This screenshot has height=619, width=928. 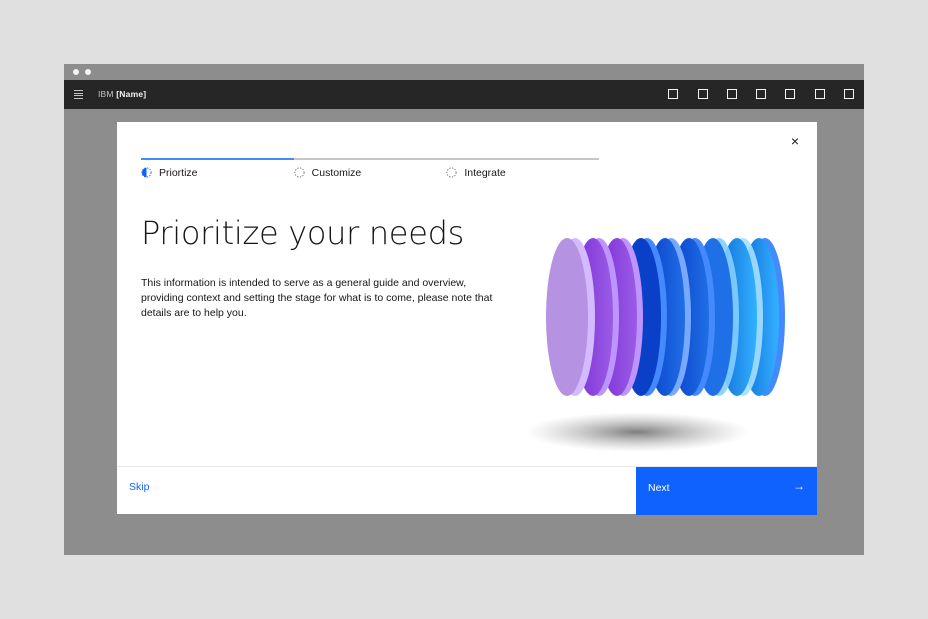 What do you see at coordinates (659, 488) in the screenshot?
I see `next-label: Next` at bounding box center [659, 488].